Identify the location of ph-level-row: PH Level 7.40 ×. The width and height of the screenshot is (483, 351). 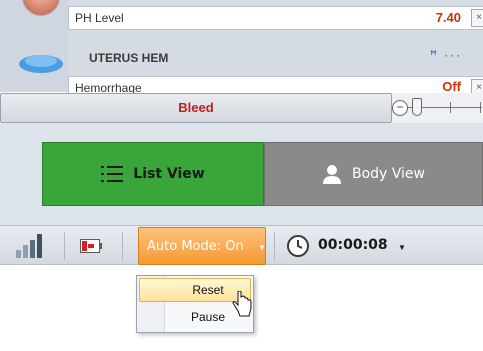
(275, 18).